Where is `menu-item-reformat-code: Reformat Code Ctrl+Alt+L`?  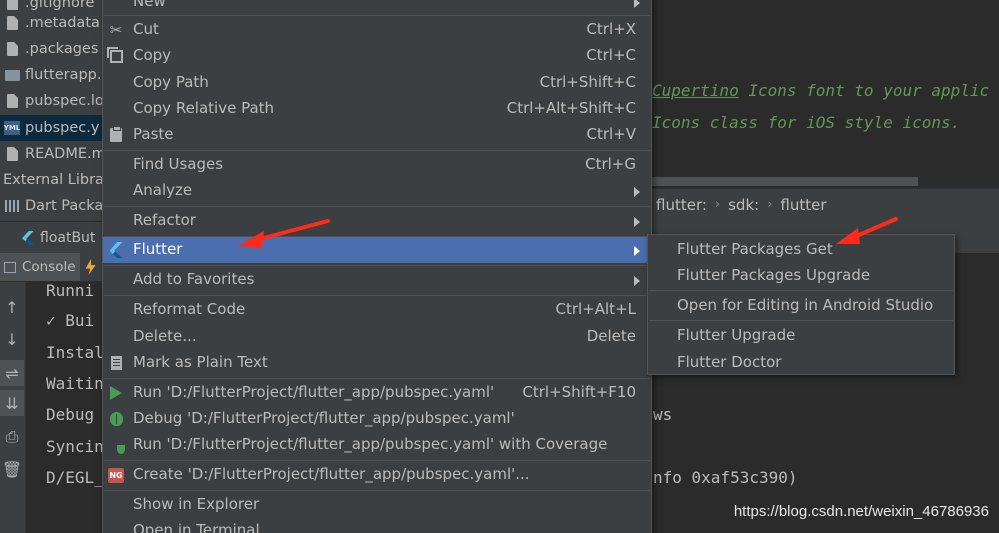 menu-item-reformat-code: Reformat Code Ctrl+Alt+L is located at coordinates (377, 310).